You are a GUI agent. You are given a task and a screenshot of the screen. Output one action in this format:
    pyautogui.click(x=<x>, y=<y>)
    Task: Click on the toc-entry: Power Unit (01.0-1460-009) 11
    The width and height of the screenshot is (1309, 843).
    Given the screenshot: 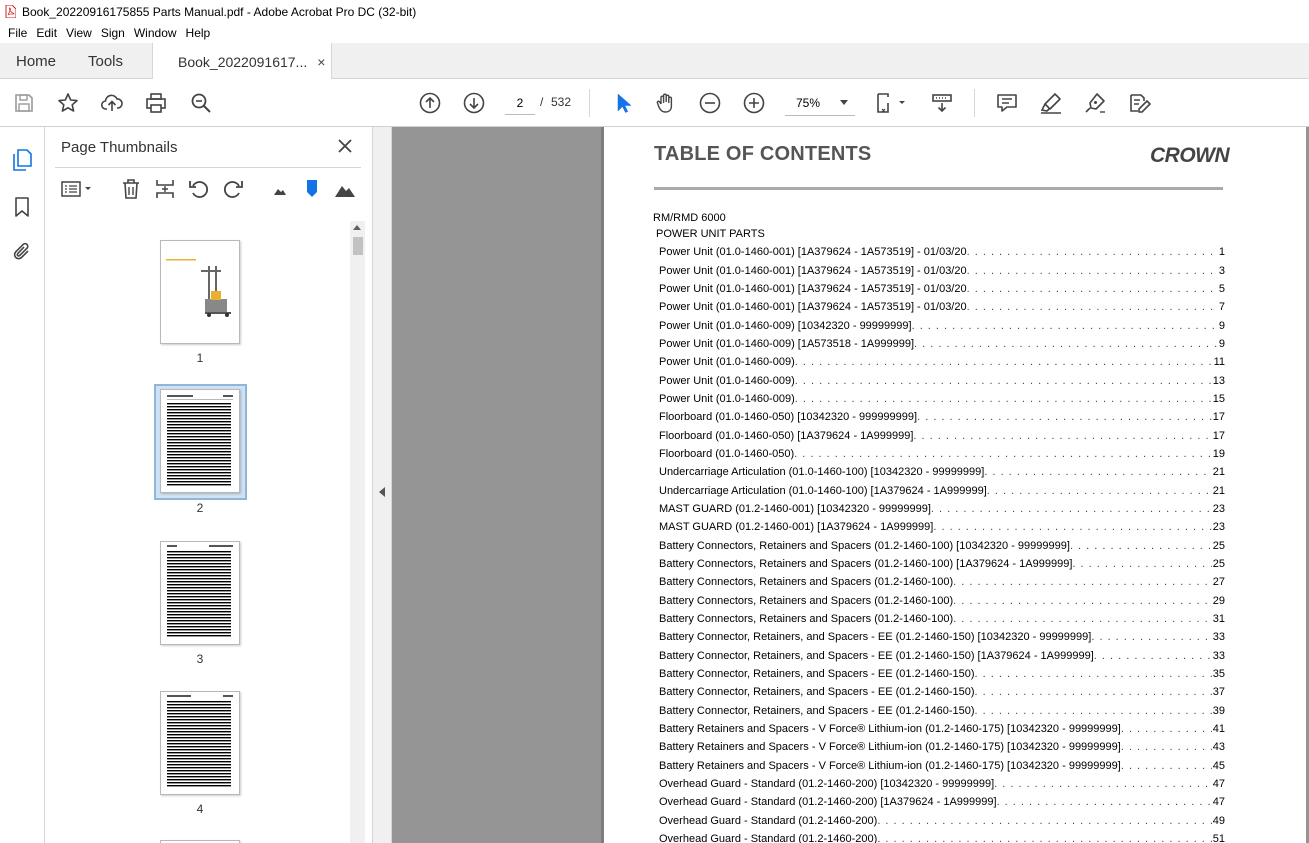 What is the action you would take?
    pyautogui.click(x=942, y=362)
    